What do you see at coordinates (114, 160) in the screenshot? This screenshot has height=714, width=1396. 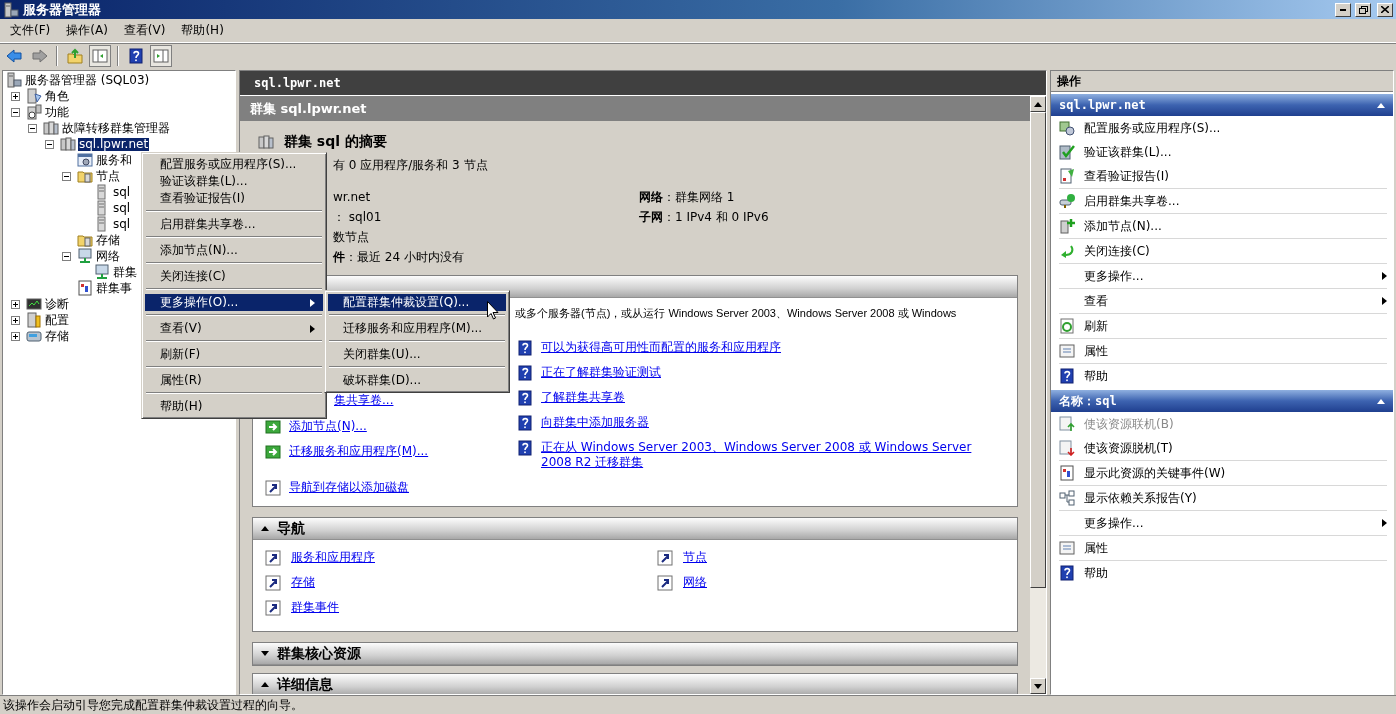 I see `tree-item: 服务和` at bounding box center [114, 160].